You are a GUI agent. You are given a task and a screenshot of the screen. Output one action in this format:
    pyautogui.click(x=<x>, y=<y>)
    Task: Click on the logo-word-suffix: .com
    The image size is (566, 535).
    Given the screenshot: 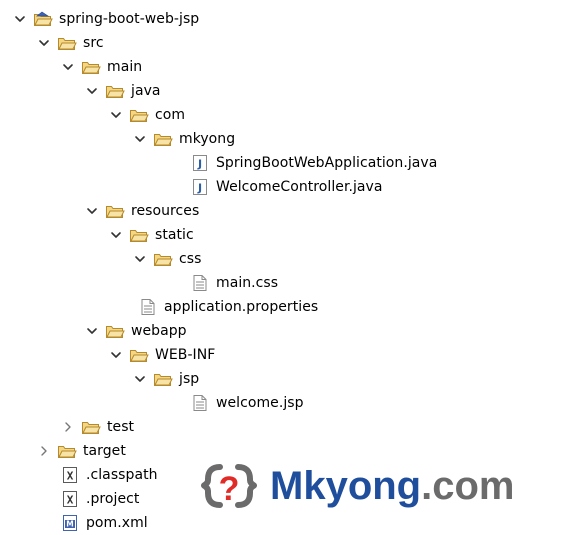 What is the action you would take?
    pyautogui.click(x=468, y=486)
    